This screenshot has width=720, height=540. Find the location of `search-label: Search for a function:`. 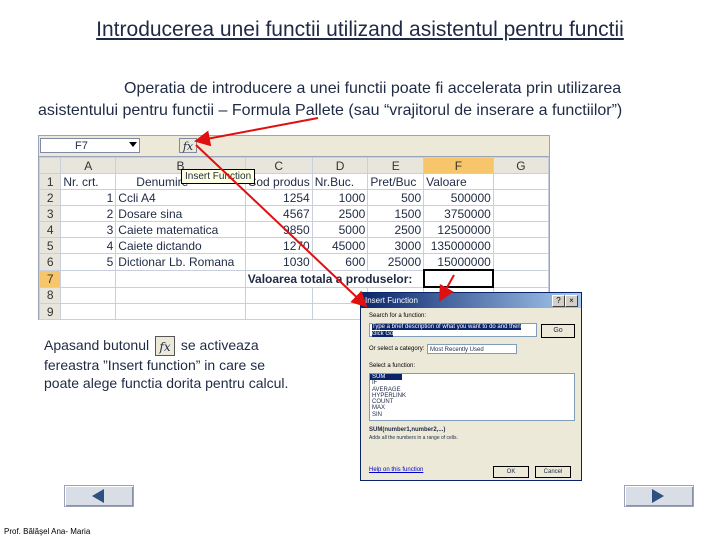

search-label: Search for a function: is located at coordinates (398, 316).